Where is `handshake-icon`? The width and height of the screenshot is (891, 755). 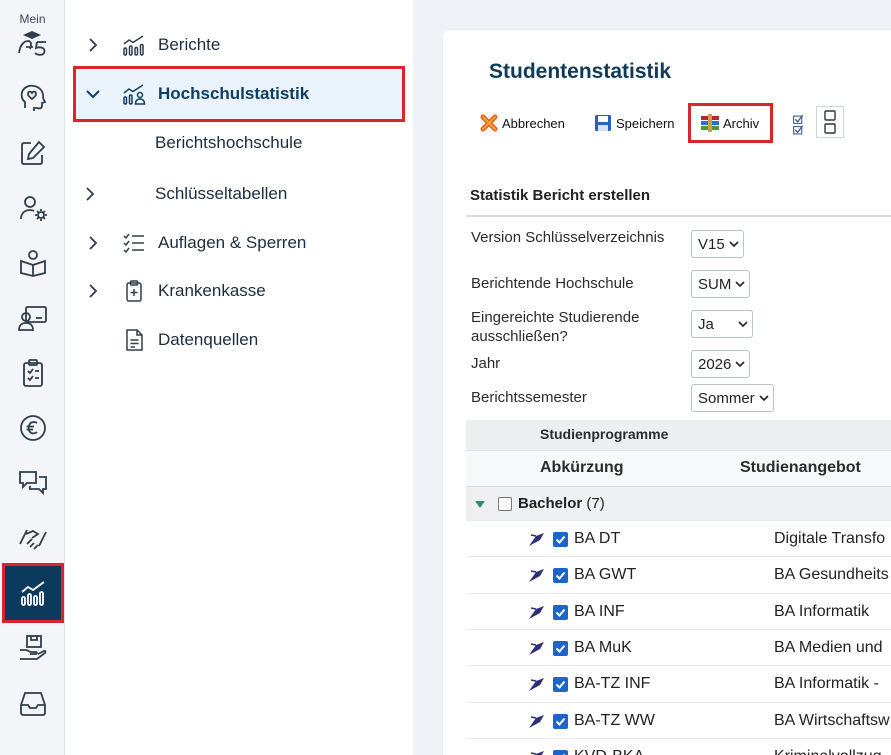
handshake-icon is located at coordinates (32, 538).